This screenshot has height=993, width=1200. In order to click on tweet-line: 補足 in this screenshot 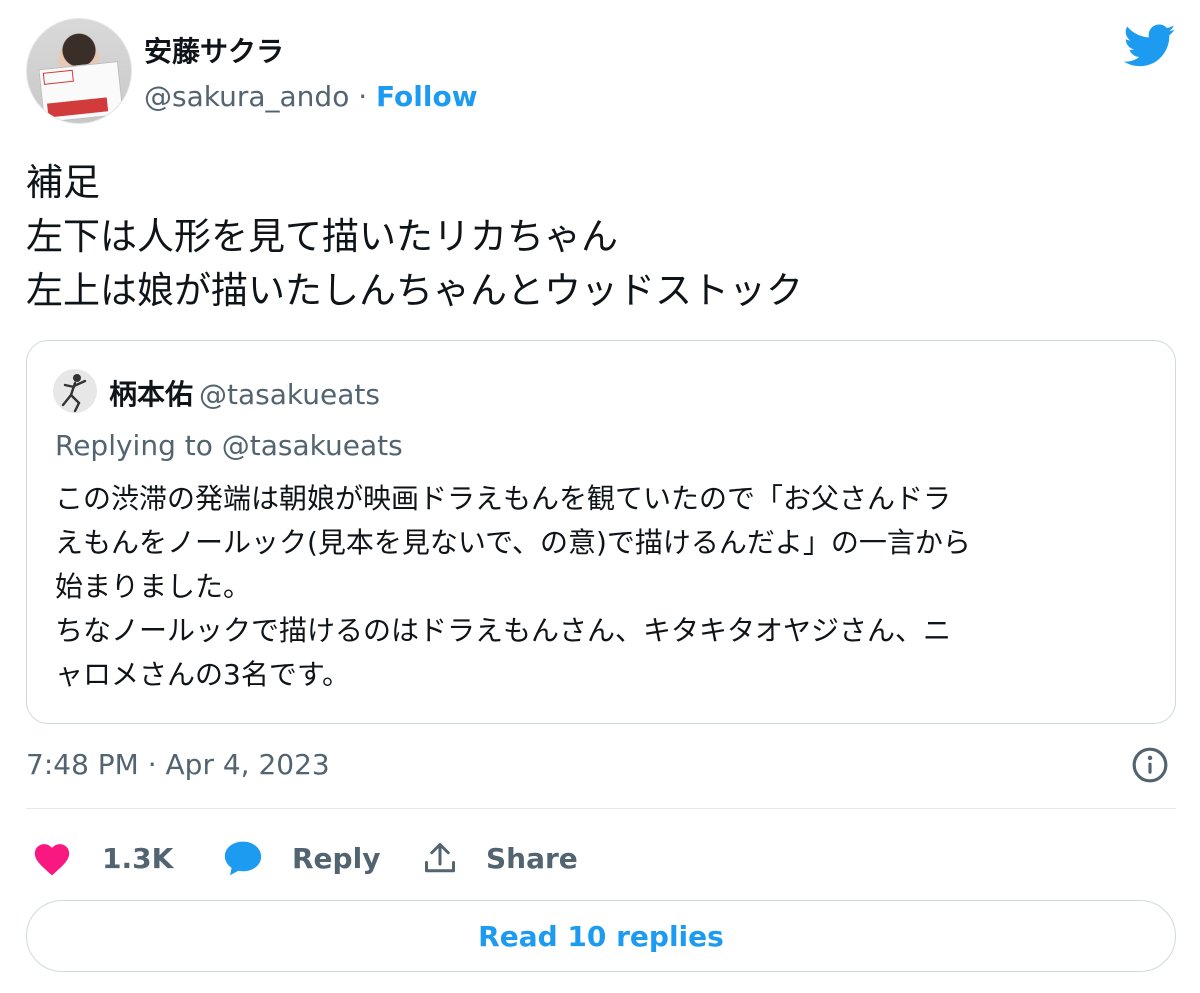, I will do `click(63, 182)`.